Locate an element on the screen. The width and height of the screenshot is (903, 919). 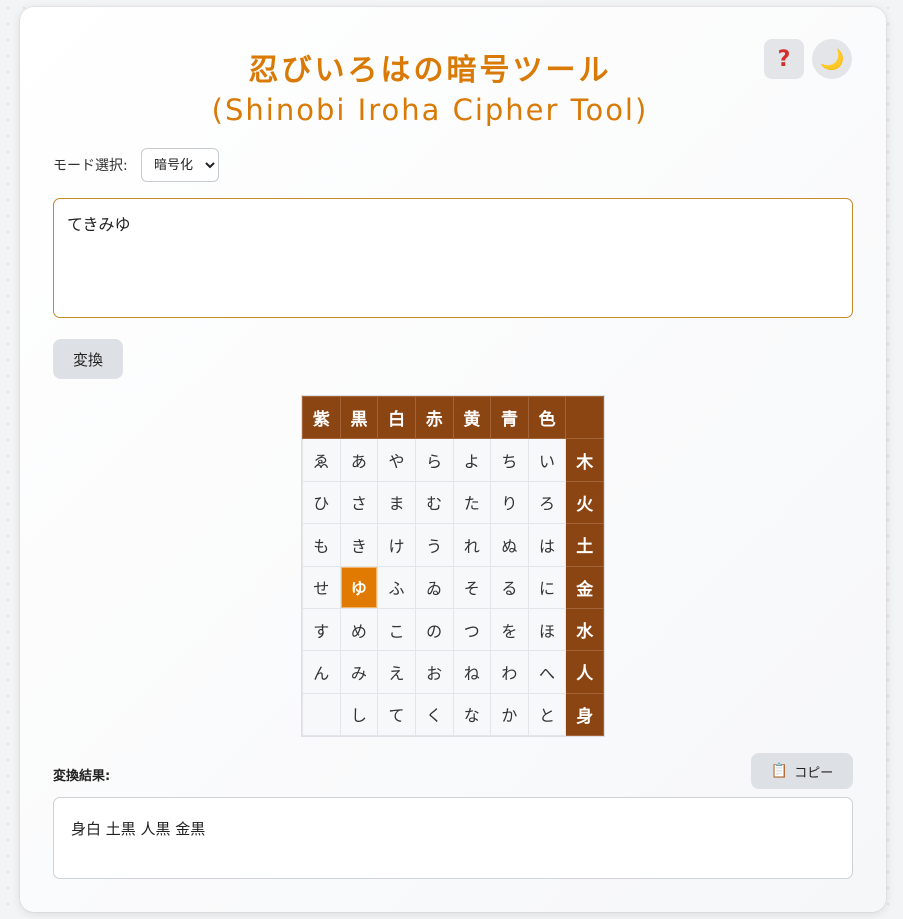
kana-cell: り is located at coordinates (509, 502).